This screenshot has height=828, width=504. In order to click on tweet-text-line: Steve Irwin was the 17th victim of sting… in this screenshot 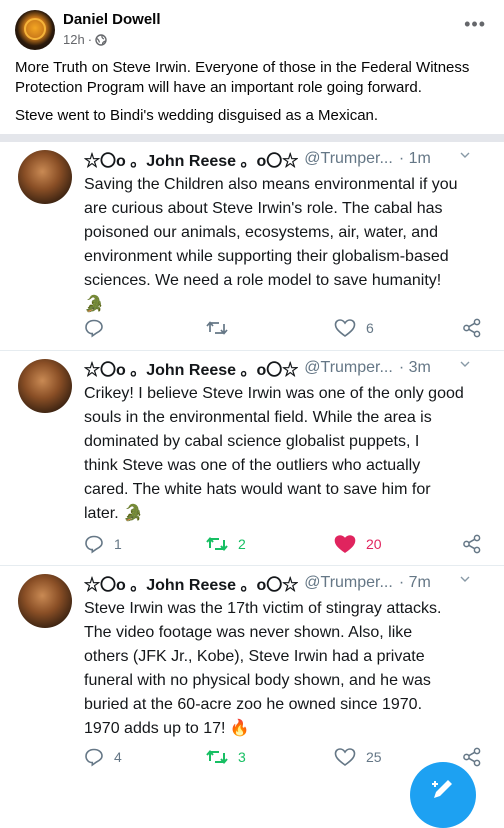, I will do `click(263, 608)`.